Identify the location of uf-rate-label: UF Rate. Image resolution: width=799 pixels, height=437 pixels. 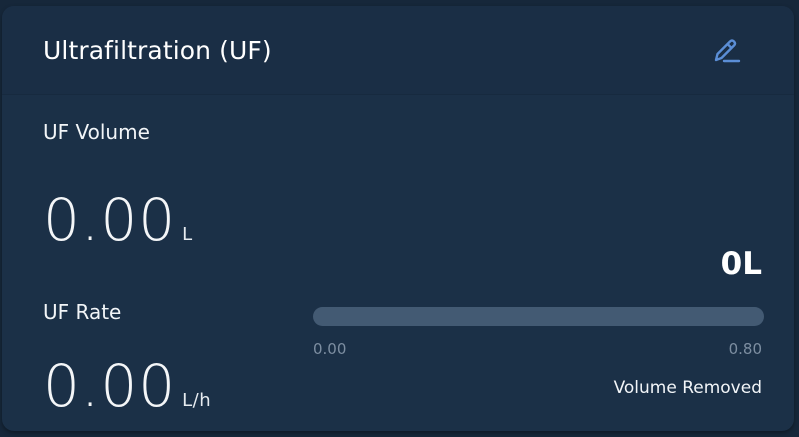
(82, 312).